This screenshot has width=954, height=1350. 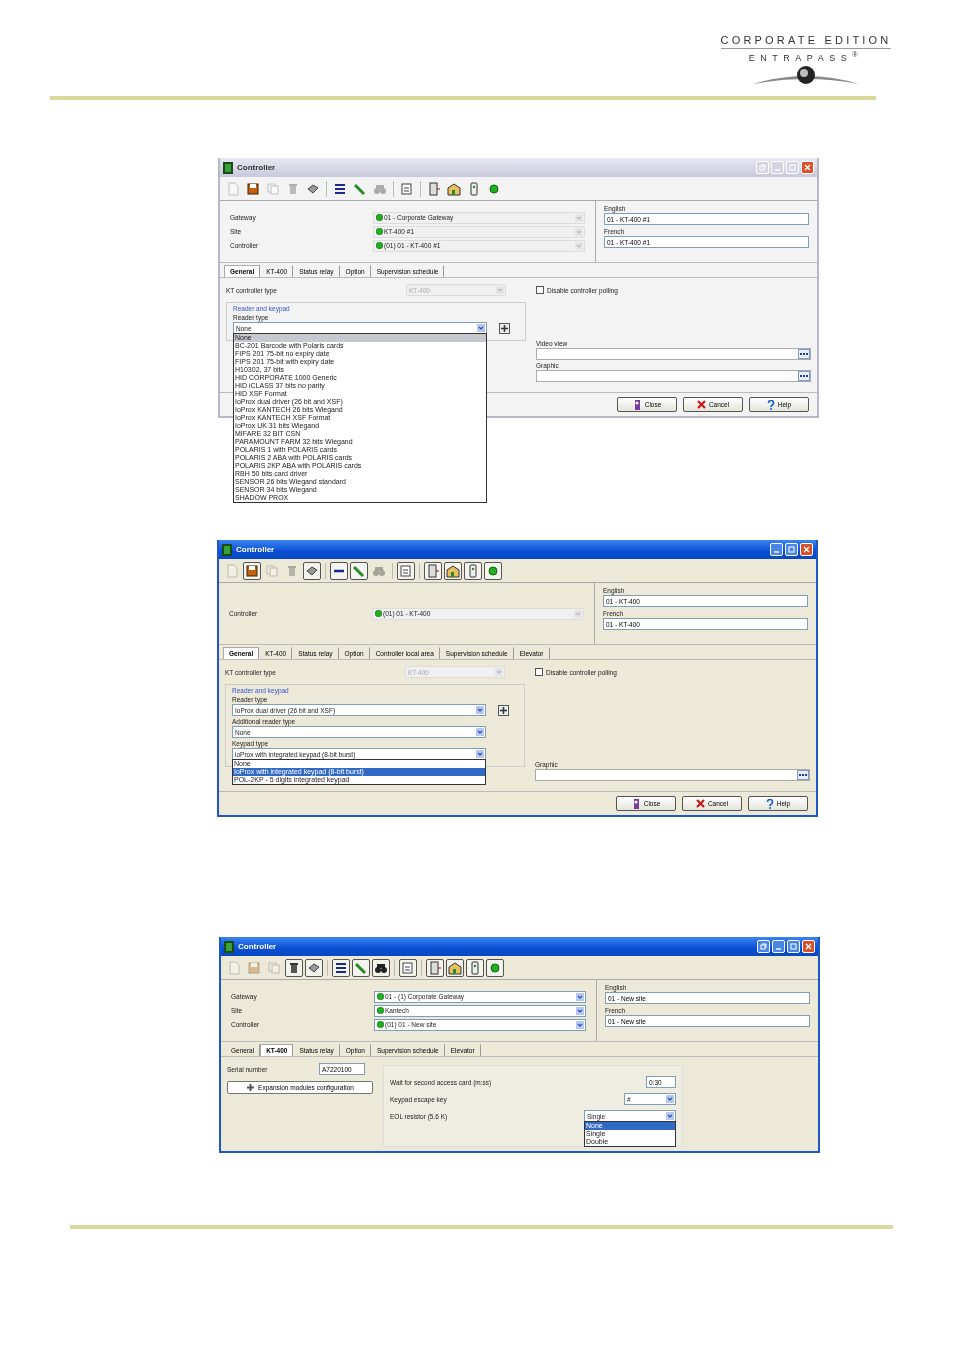 I want to click on restore-button, so click(x=763, y=946).